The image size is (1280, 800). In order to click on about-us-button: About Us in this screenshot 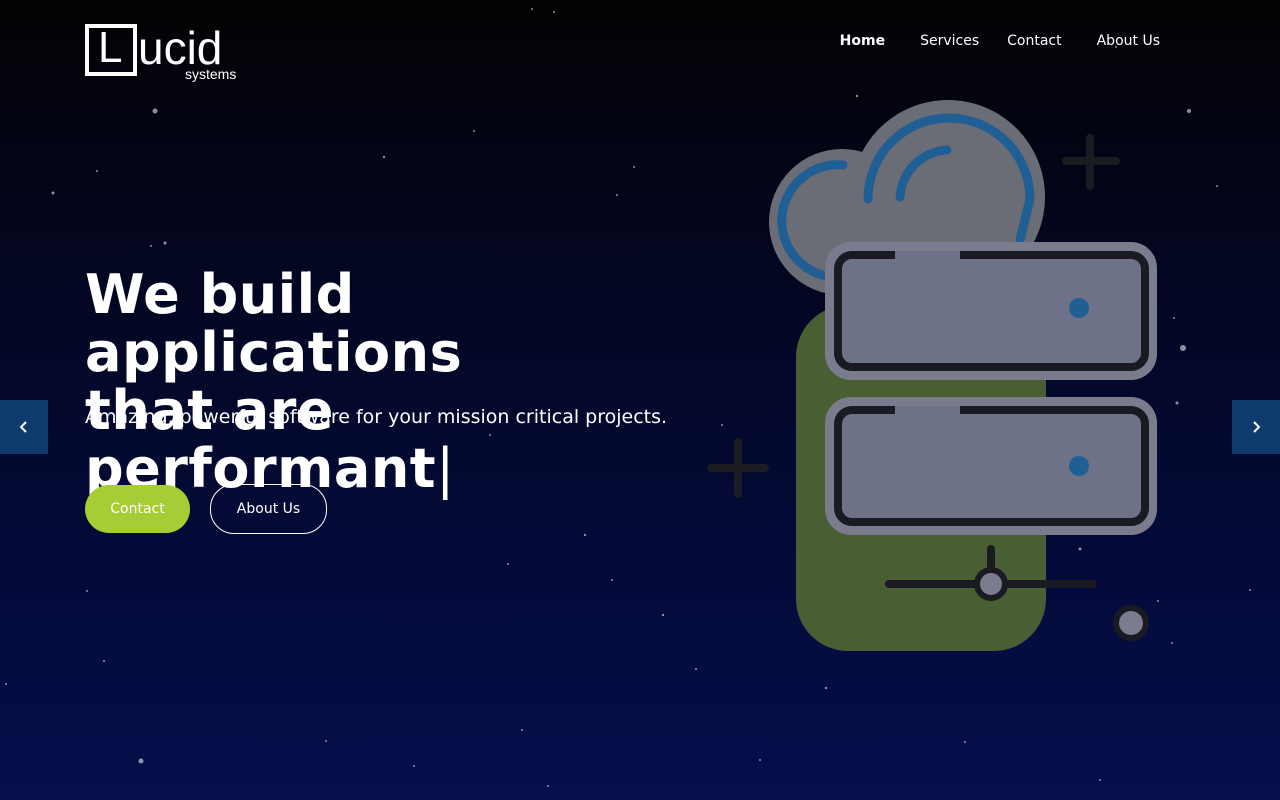, I will do `click(268, 509)`.